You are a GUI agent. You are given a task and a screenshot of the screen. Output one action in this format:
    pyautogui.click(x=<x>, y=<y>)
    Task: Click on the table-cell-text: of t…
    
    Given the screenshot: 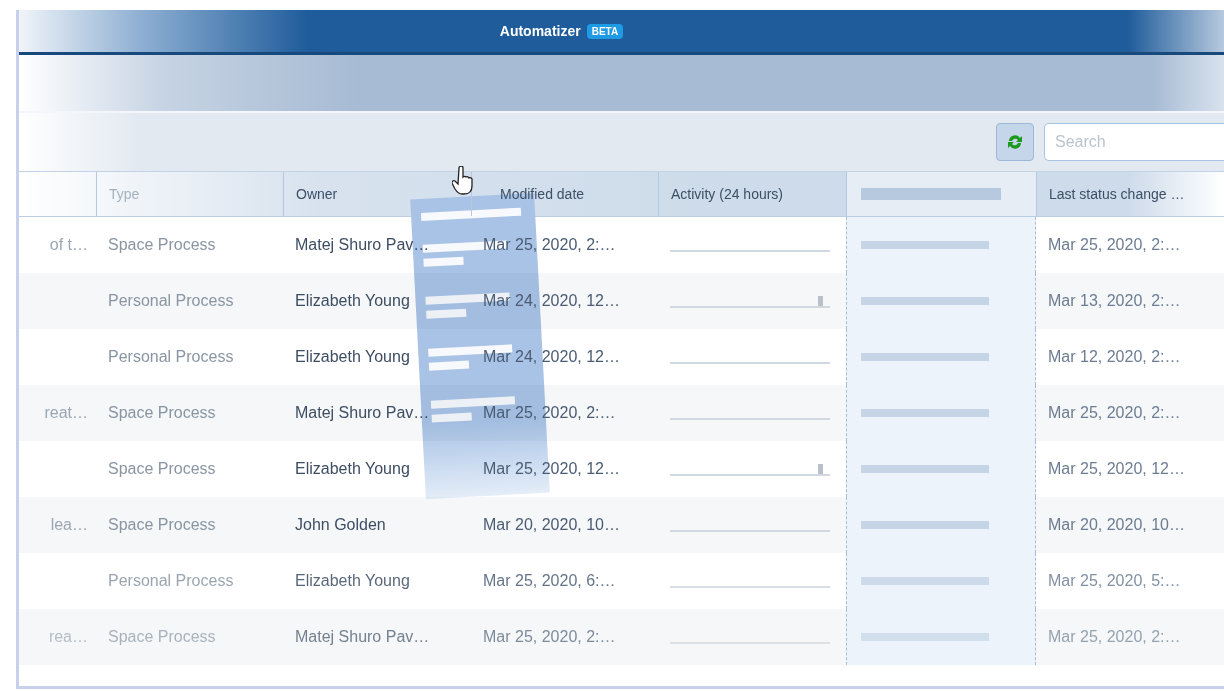 What is the action you would take?
    pyautogui.click(x=68, y=245)
    